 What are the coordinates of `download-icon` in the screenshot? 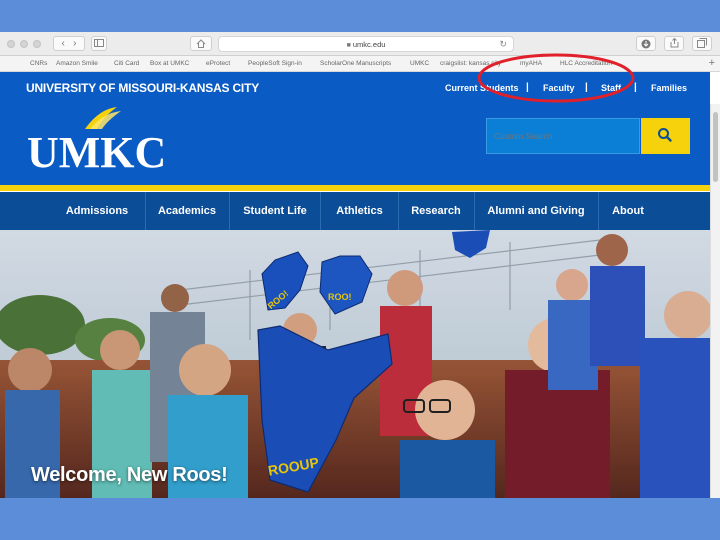 It's located at (646, 44).